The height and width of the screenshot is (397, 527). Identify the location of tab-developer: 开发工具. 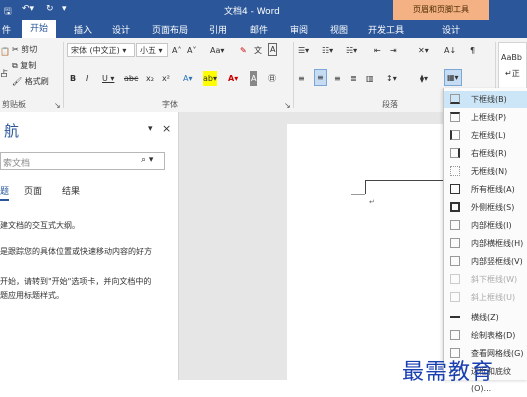
(386, 29).